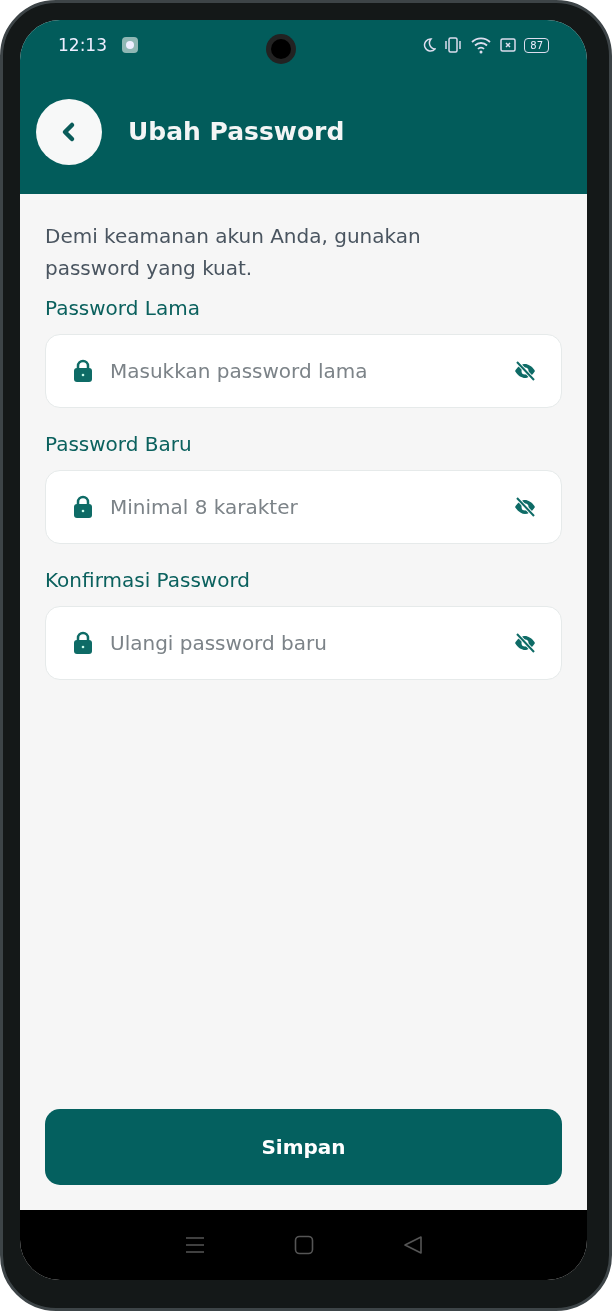 The width and height of the screenshot is (612, 1311). What do you see at coordinates (236, 131) in the screenshot?
I see `page-title: Ubah Password` at bounding box center [236, 131].